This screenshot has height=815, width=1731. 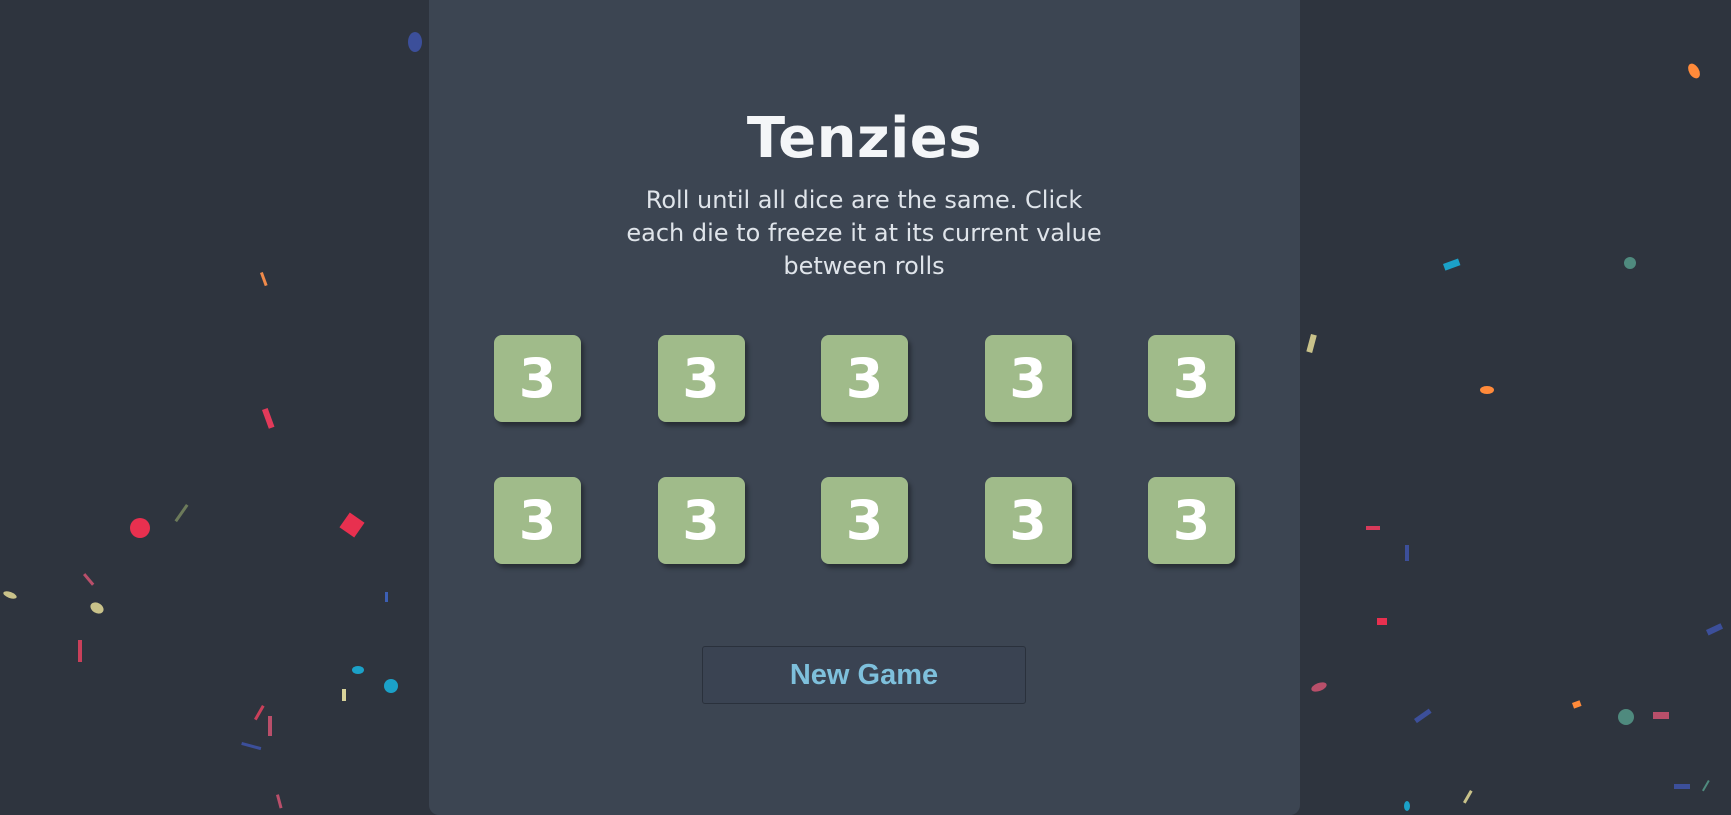 What do you see at coordinates (864, 520) in the screenshot?
I see `die-8: 3` at bounding box center [864, 520].